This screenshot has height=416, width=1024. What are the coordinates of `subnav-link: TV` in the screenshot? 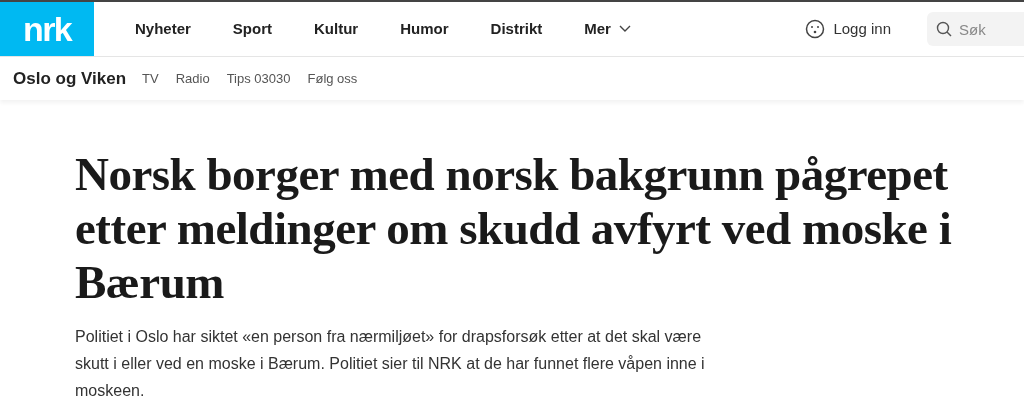 It's located at (150, 78).